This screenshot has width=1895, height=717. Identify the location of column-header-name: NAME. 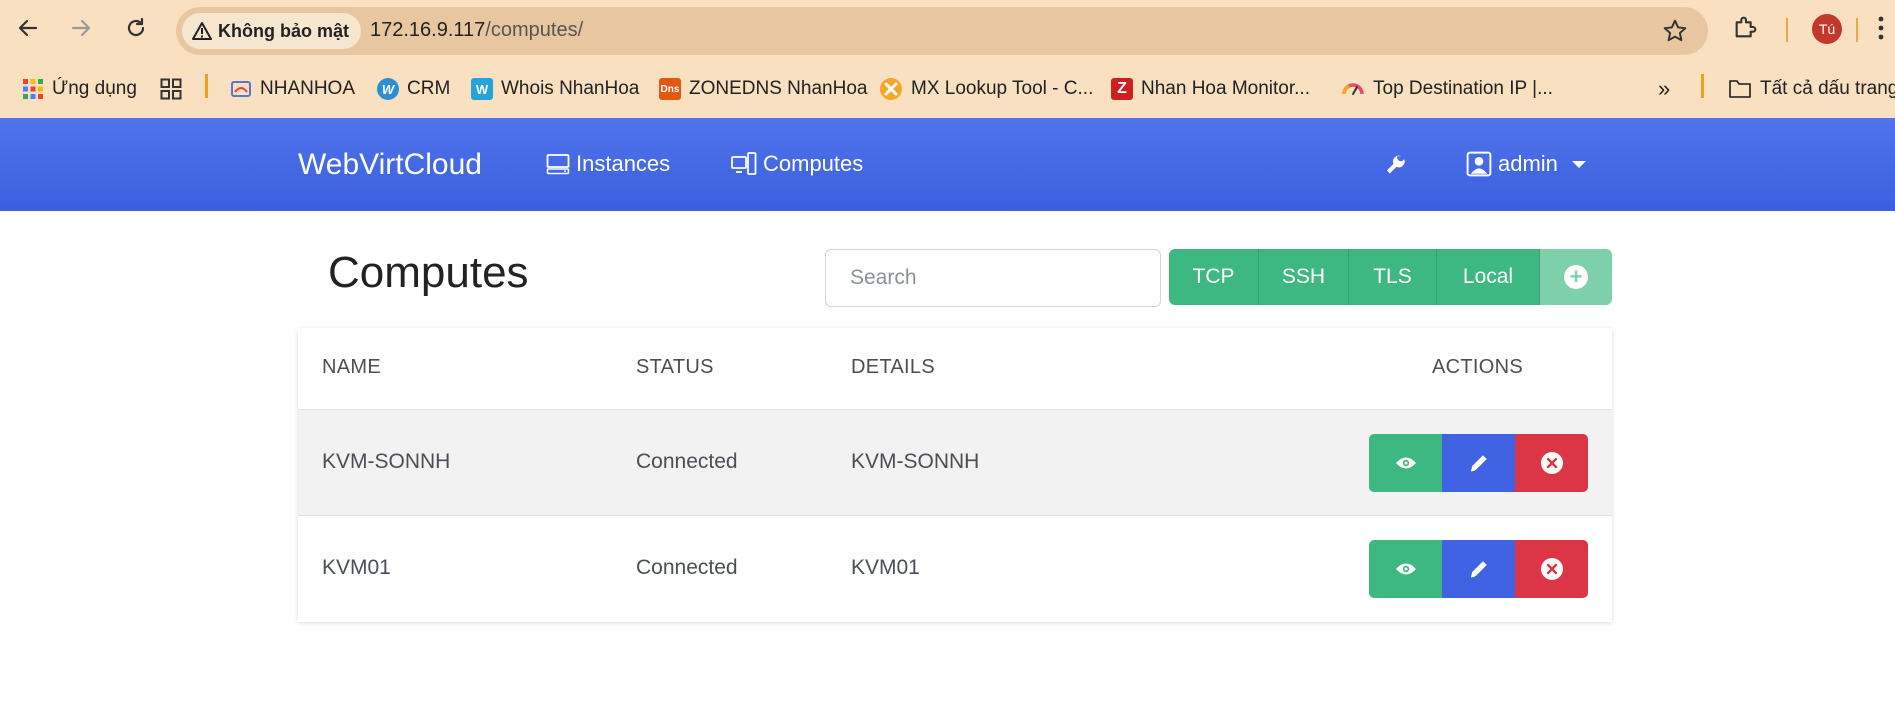
(351, 367).